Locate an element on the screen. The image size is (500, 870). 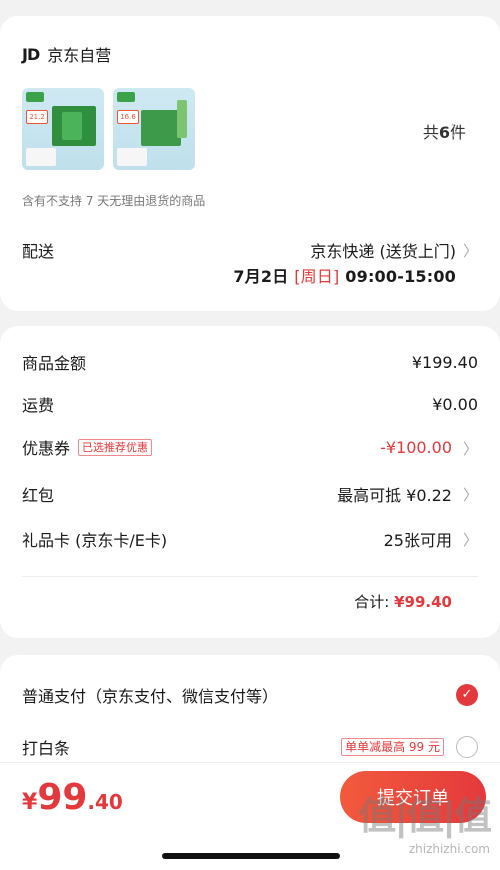
payment-baitiao-label: 打白条 is located at coordinates (46, 748).